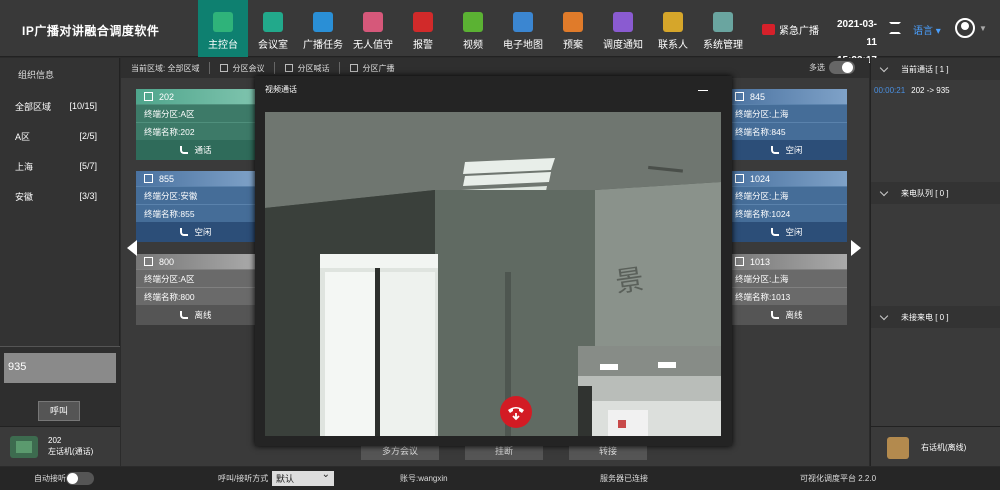  I want to click on terminal-header: 845, so click(787, 96).